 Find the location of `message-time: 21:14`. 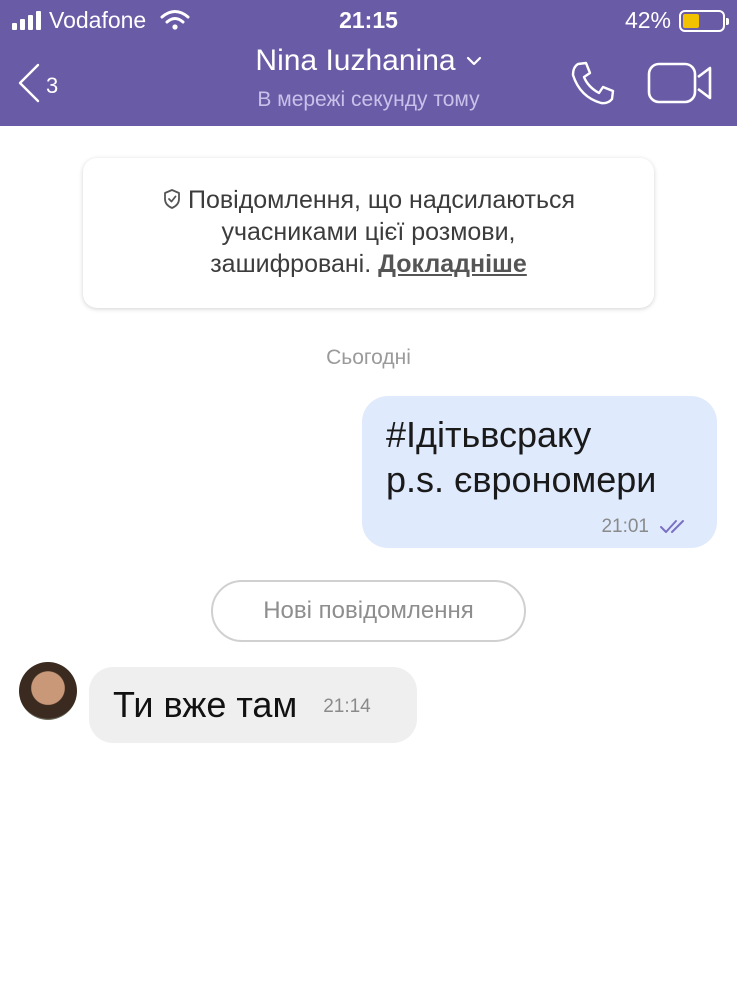

message-time: 21:14 is located at coordinates (347, 706).